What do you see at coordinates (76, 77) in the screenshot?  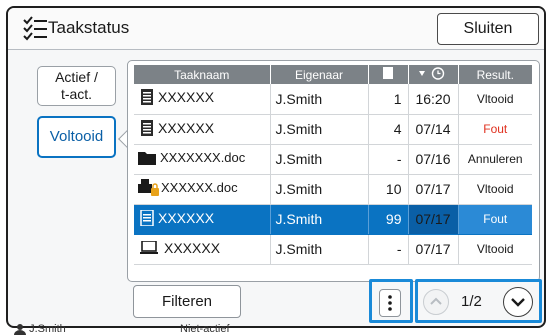 I see `tab-active-jobs-label-1: Actief /` at bounding box center [76, 77].